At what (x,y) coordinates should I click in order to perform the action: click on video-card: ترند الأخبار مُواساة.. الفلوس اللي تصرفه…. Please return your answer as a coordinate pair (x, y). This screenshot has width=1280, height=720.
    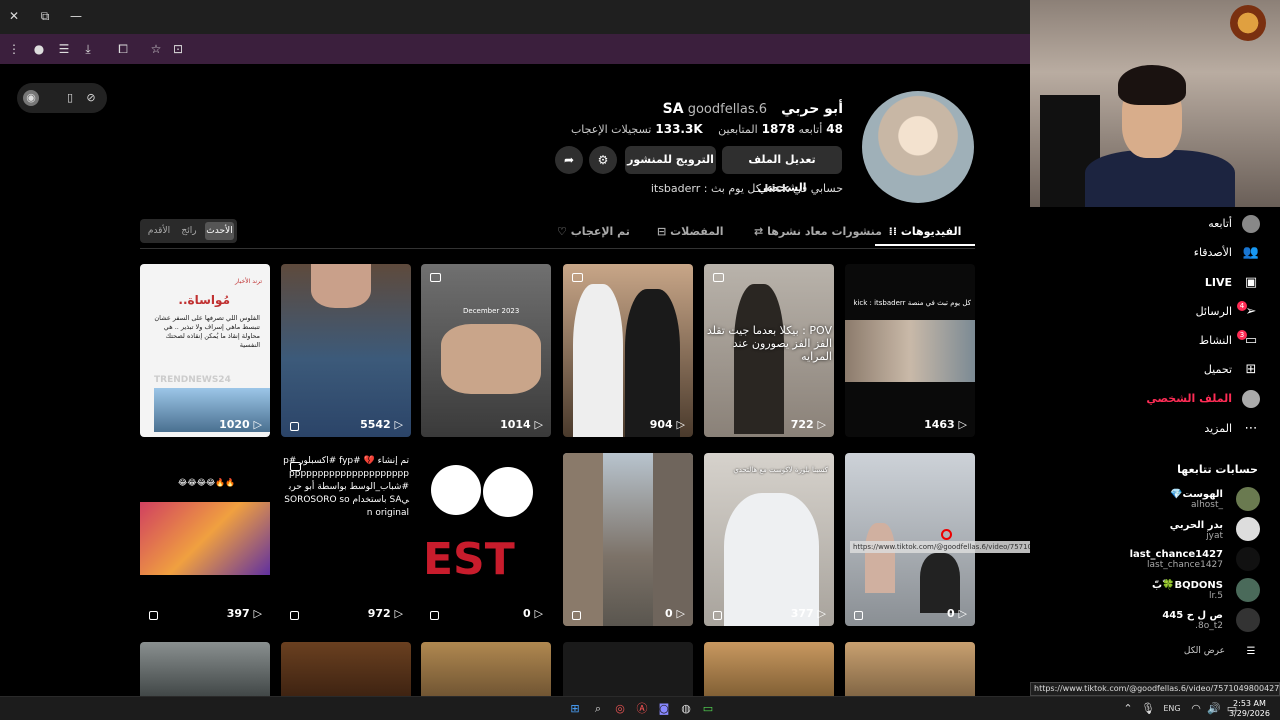
    Looking at the image, I should click on (205, 350).